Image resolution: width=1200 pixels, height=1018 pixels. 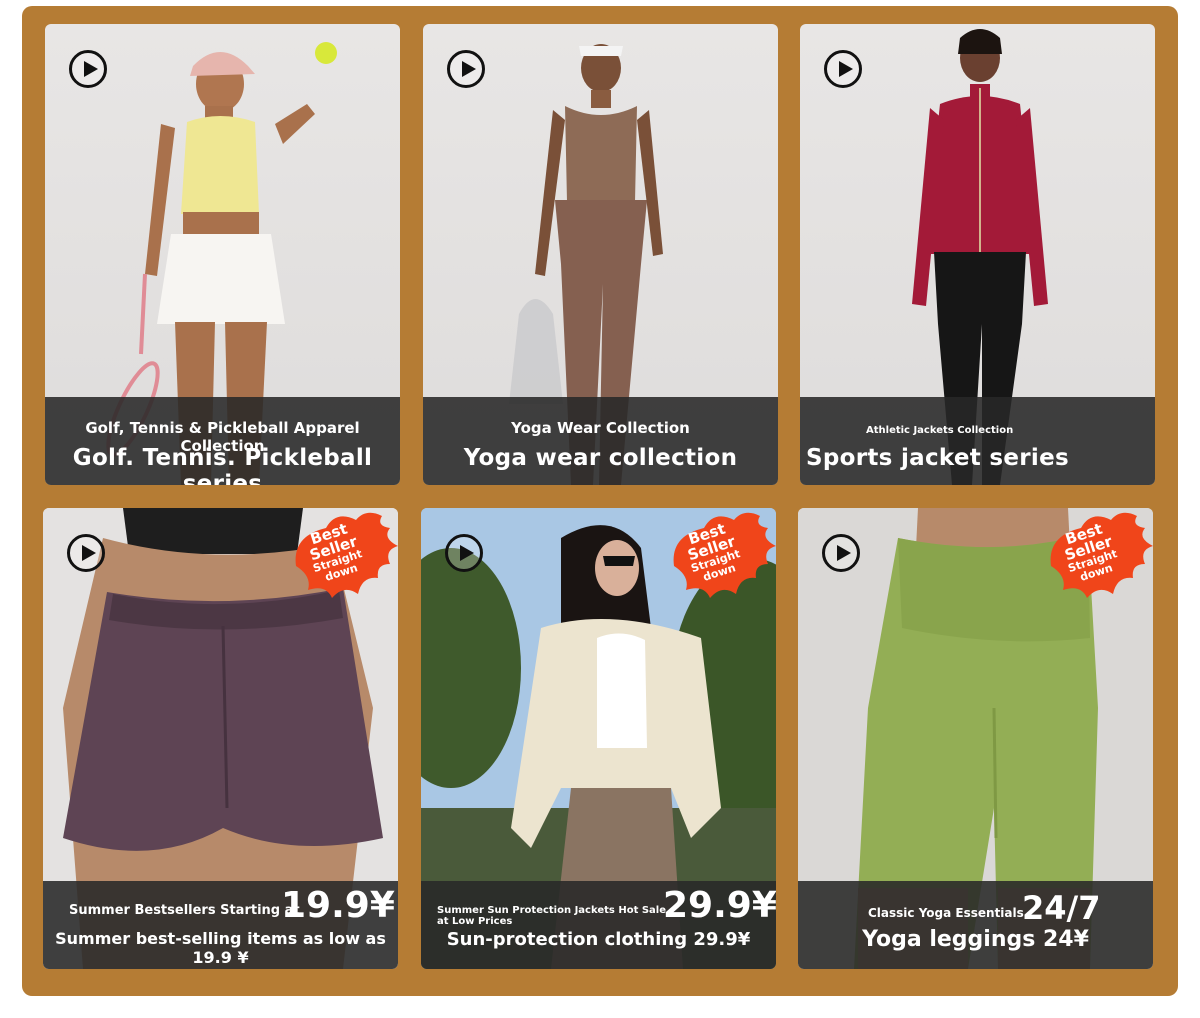 What do you see at coordinates (222, 465) in the screenshot?
I see `card-title: Golf. Tennis. Pickleball series` at bounding box center [222, 465].